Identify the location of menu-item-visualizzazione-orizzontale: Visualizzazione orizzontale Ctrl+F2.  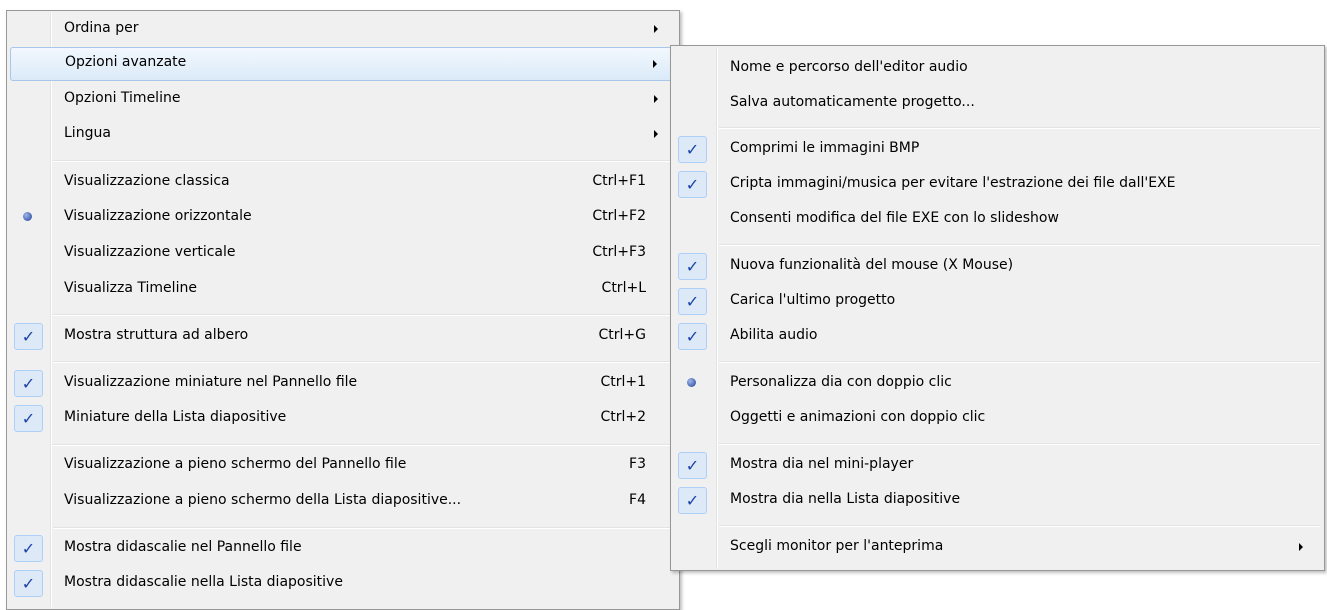
(343, 218).